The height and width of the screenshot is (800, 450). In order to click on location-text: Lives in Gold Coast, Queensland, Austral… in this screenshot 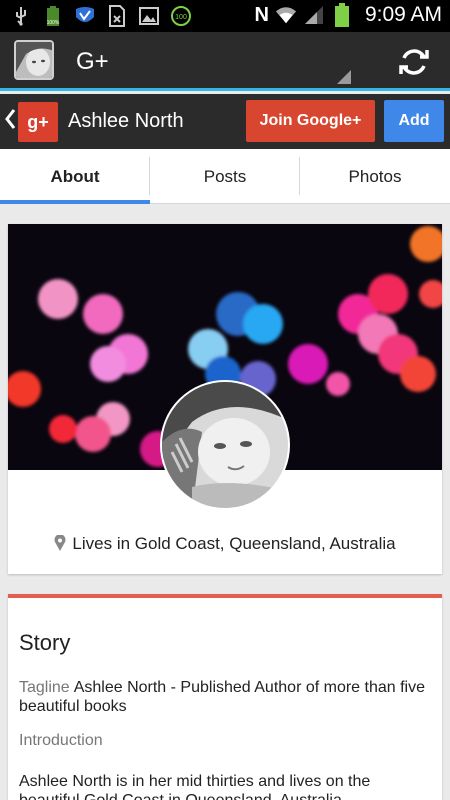, I will do `click(234, 543)`.